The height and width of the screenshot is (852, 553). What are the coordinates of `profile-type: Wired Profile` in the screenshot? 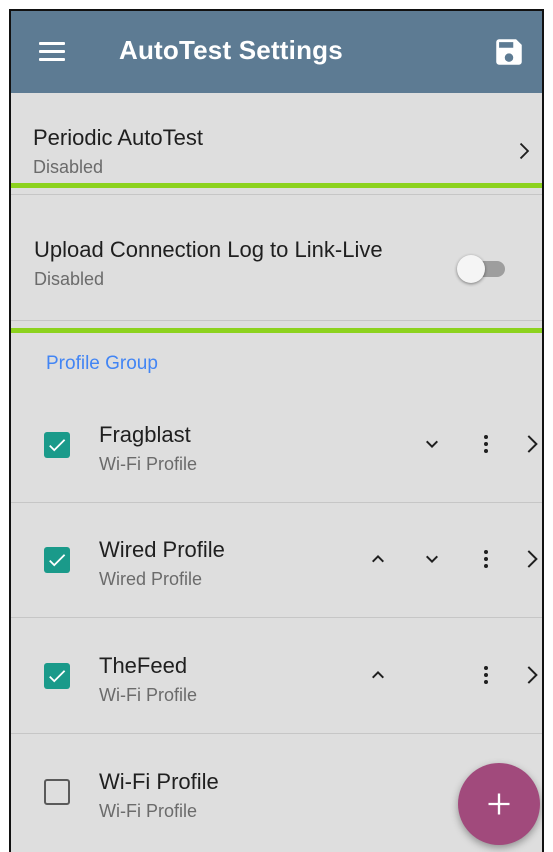 It's located at (151, 579).